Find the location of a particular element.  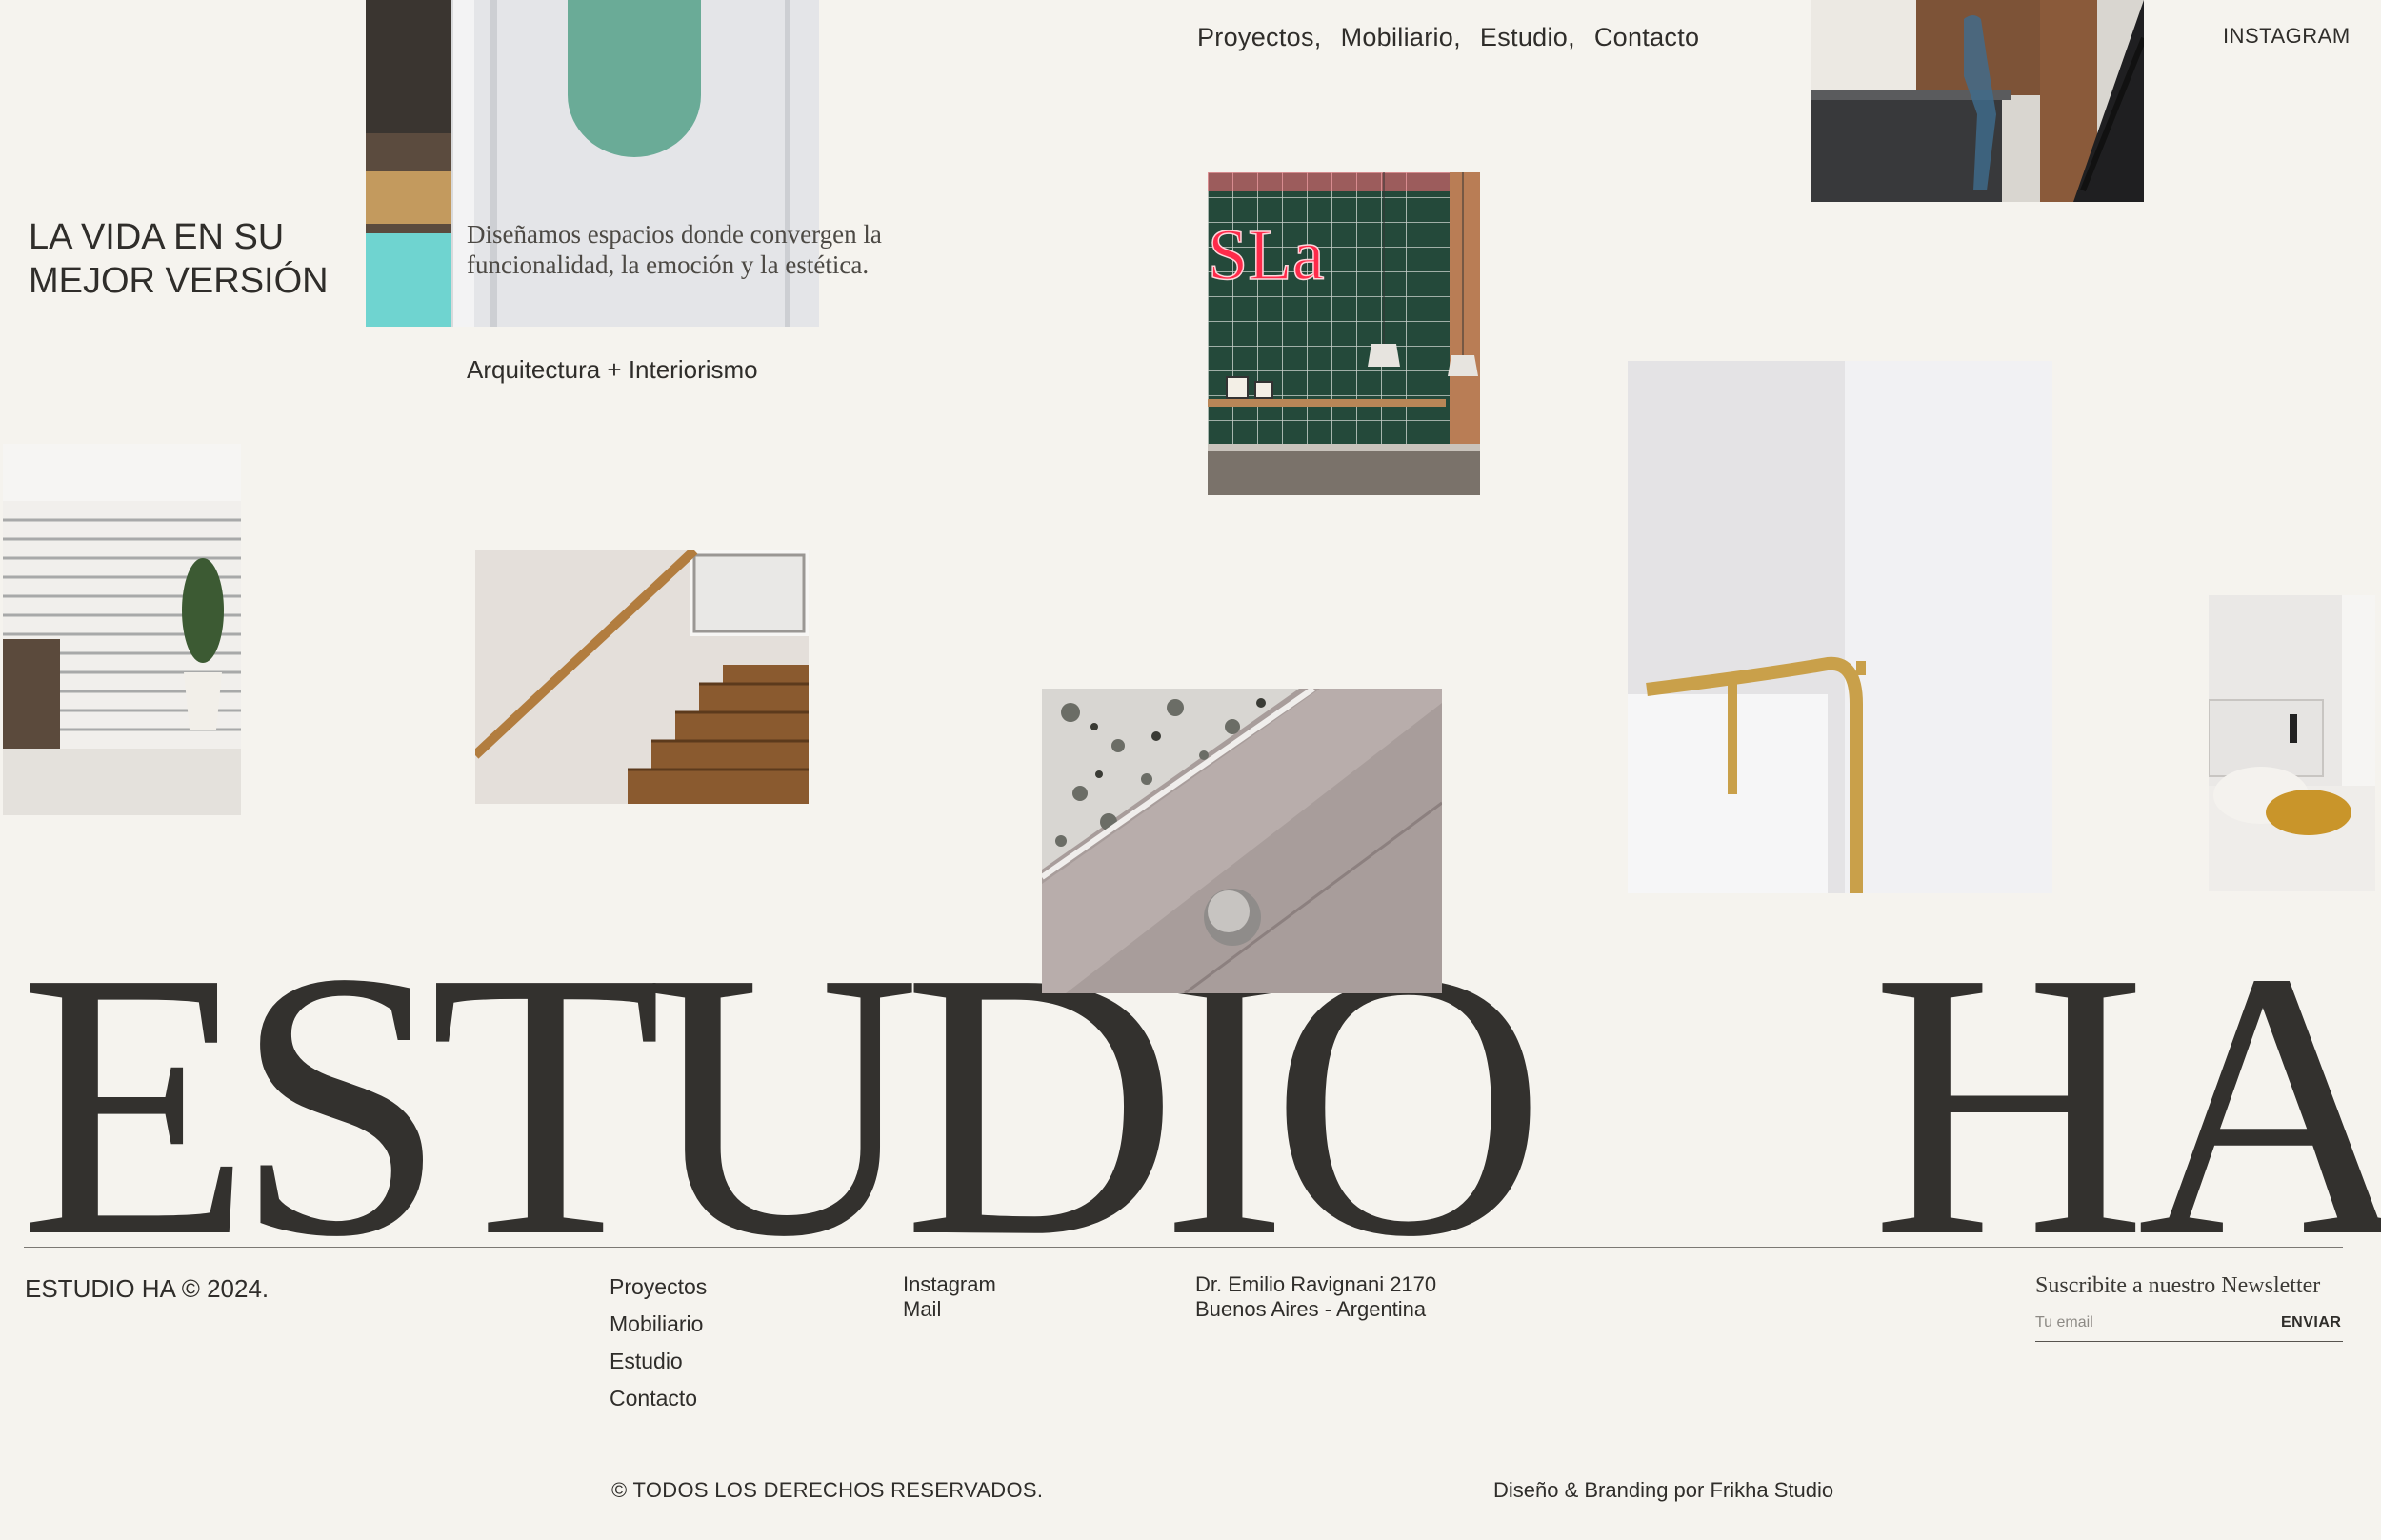

nav-proyectos: Proyectos, is located at coordinates (1259, 37).